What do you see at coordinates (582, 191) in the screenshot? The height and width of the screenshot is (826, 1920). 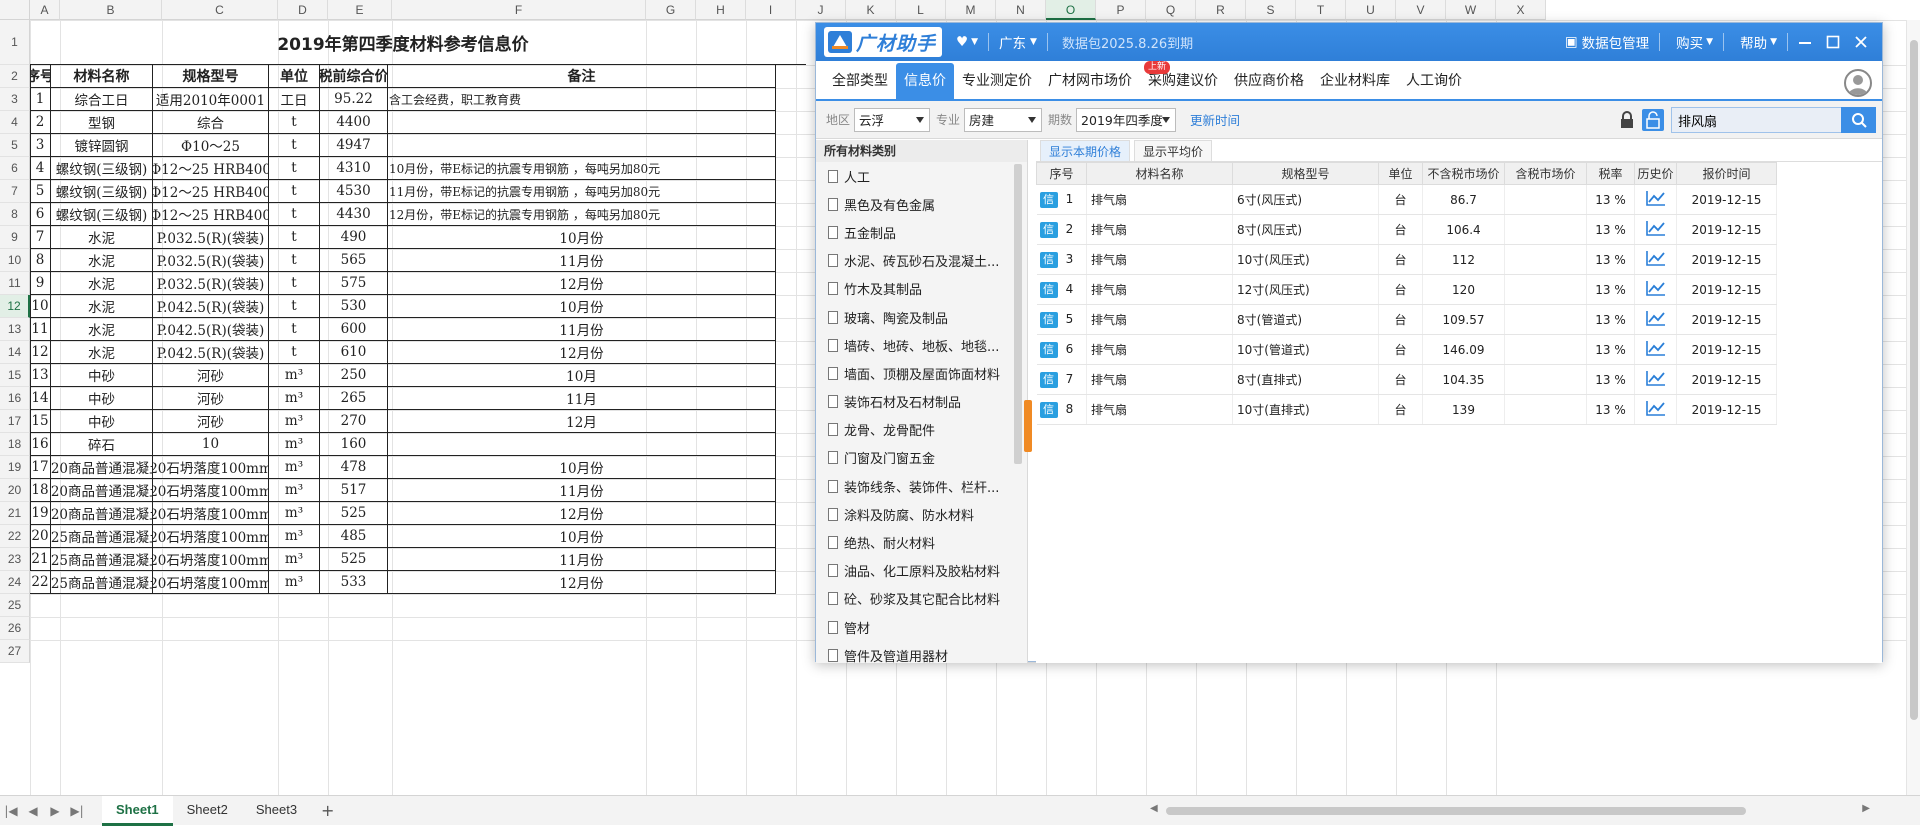 I see `sheet-cell: 11月份，带E标记的抗震专用钢筋 ，每吨另加80元` at bounding box center [582, 191].